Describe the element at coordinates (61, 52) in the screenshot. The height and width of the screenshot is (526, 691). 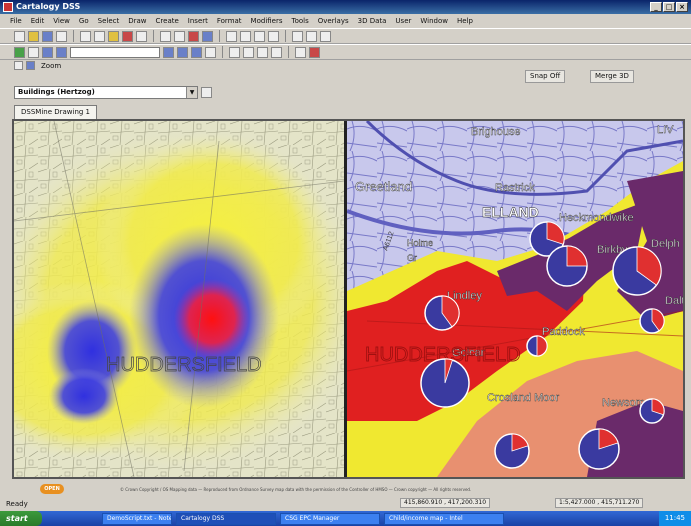
I see `zoom-in-icon` at that location.